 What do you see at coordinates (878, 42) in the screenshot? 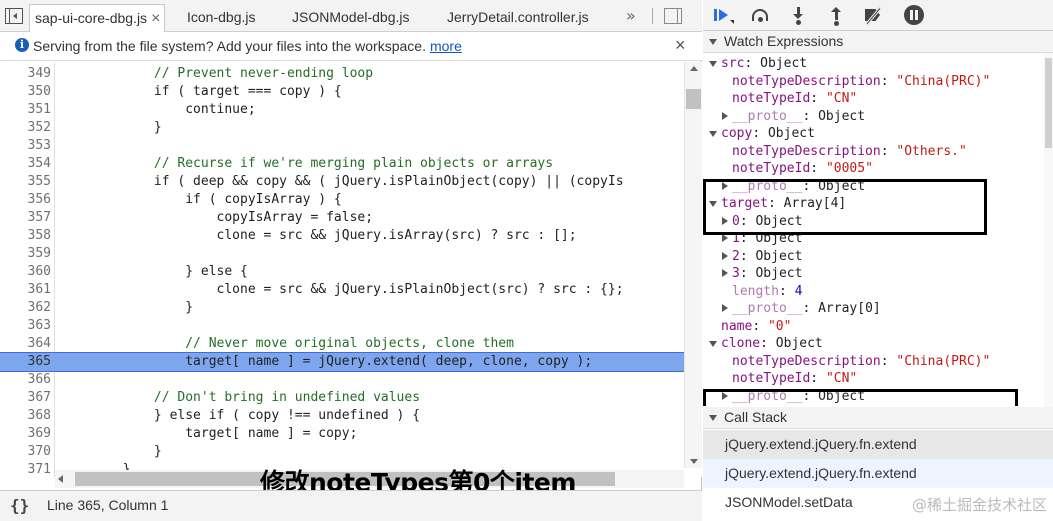
I see `watch-expressions-header: Watch Expressions` at bounding box center [878, 42].